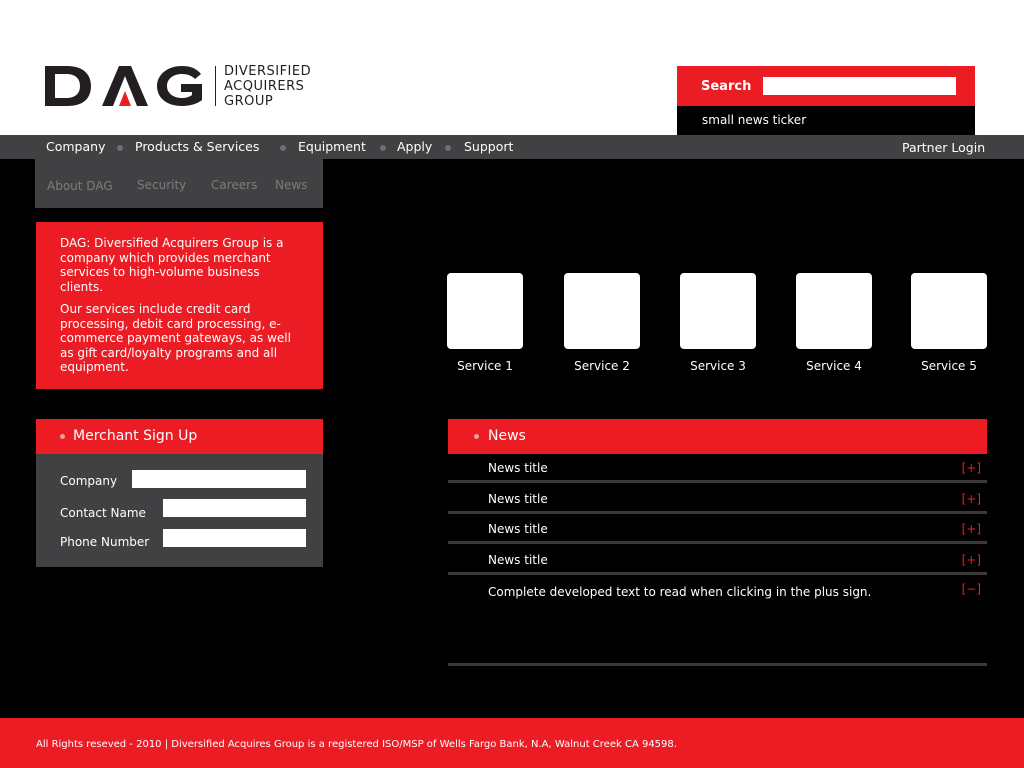 The image size is (1024, 768). Describe the element at coordinates (414, 147) in the screenshot. I see `nav-item-apply: Apply` at that location.